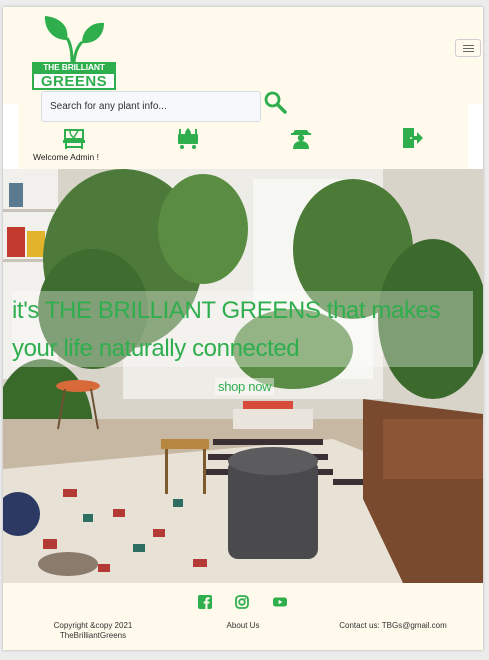  Describe the element at coordinates (301, 138) in the screenshot. I see `gardener-icon` at that location.